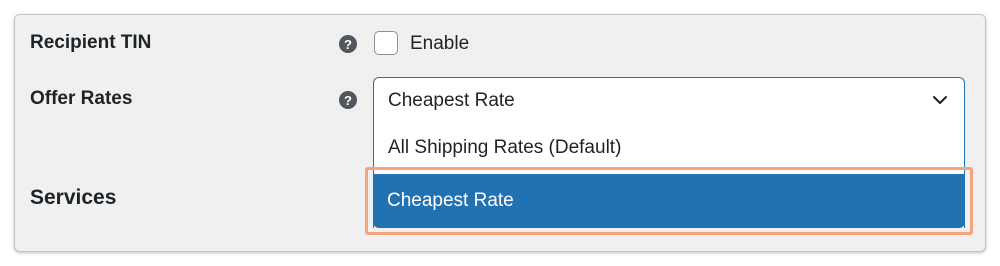 The width and height of the screenshot is (1000, 266). Describe the element at coordinates (451, 100) in the screenshot. I see `offer-rates-selected-value: Cheapest Rate` at that location.